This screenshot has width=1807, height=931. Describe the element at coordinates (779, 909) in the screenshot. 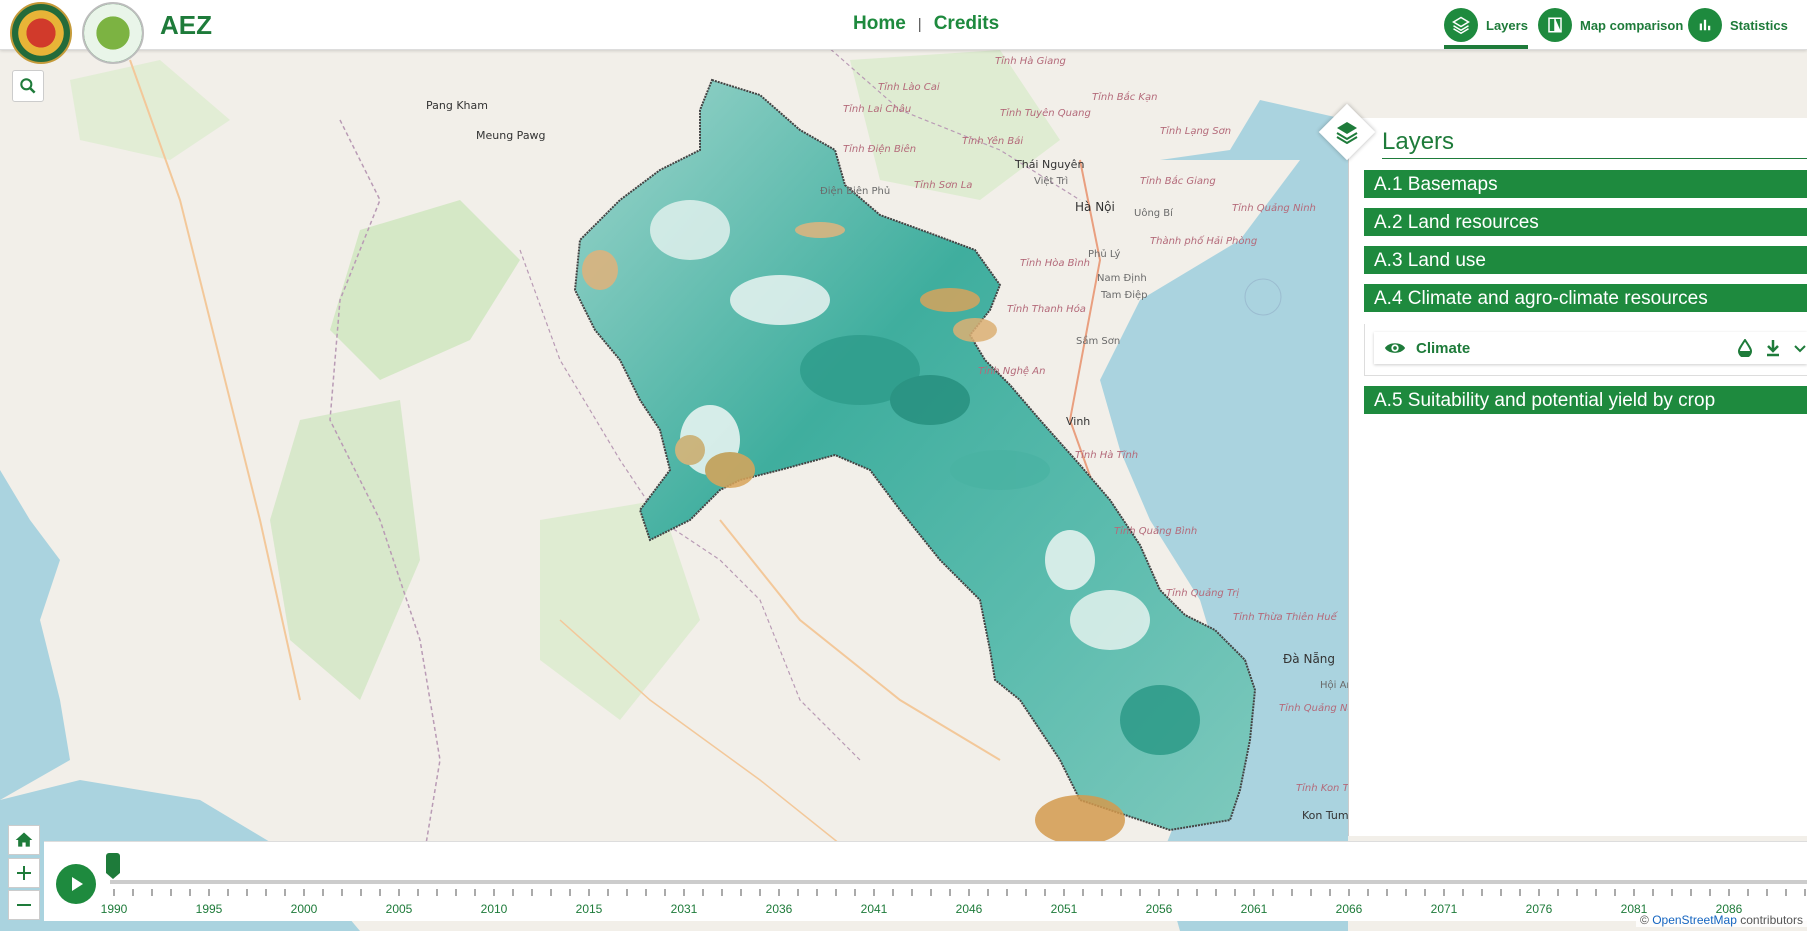

I see `timeline-year-label: 2036` at that location.